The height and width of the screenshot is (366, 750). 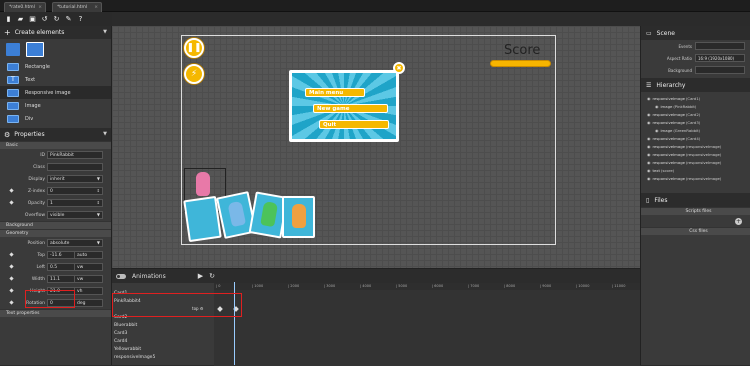 What do you see at coordinates (695, 211) in the screenshot?
I see `script-files-header: Scripts files` at bounding box center [695, 211].